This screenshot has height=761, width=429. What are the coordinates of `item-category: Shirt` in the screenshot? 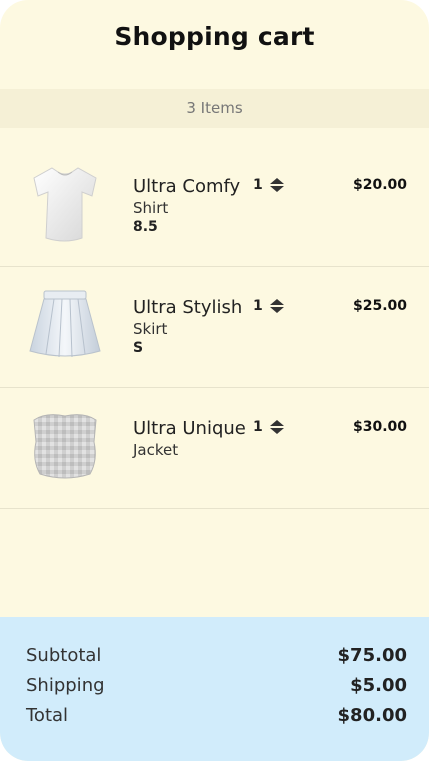 It's located at (151, 208).